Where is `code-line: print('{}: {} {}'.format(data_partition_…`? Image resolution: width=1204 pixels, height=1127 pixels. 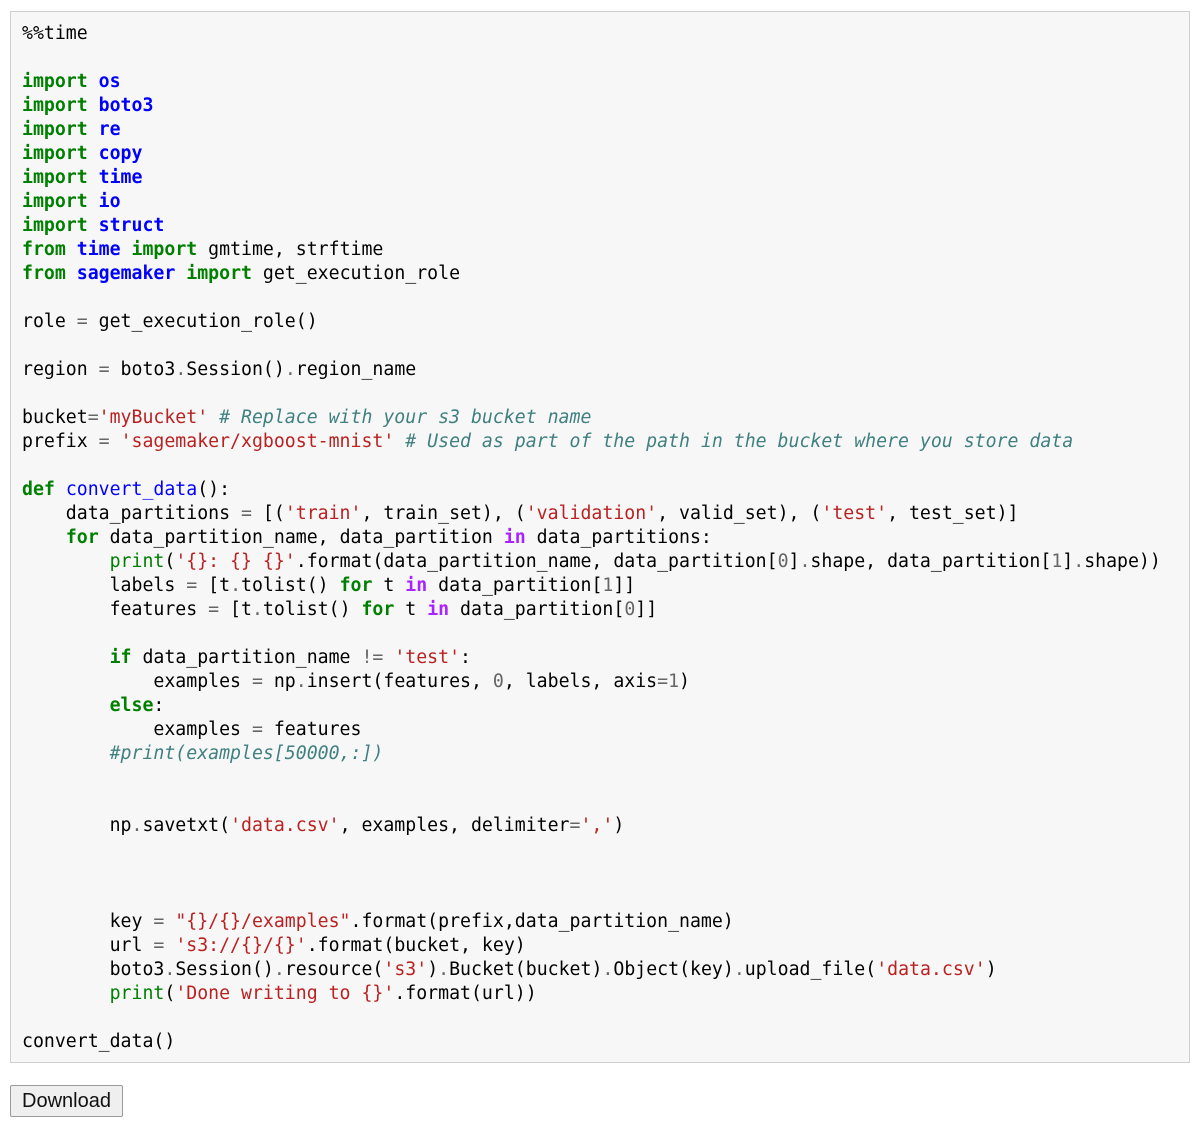
code-line: print('{}: {} {}'.format(data_partition_… is located at coordinates (591, 562).